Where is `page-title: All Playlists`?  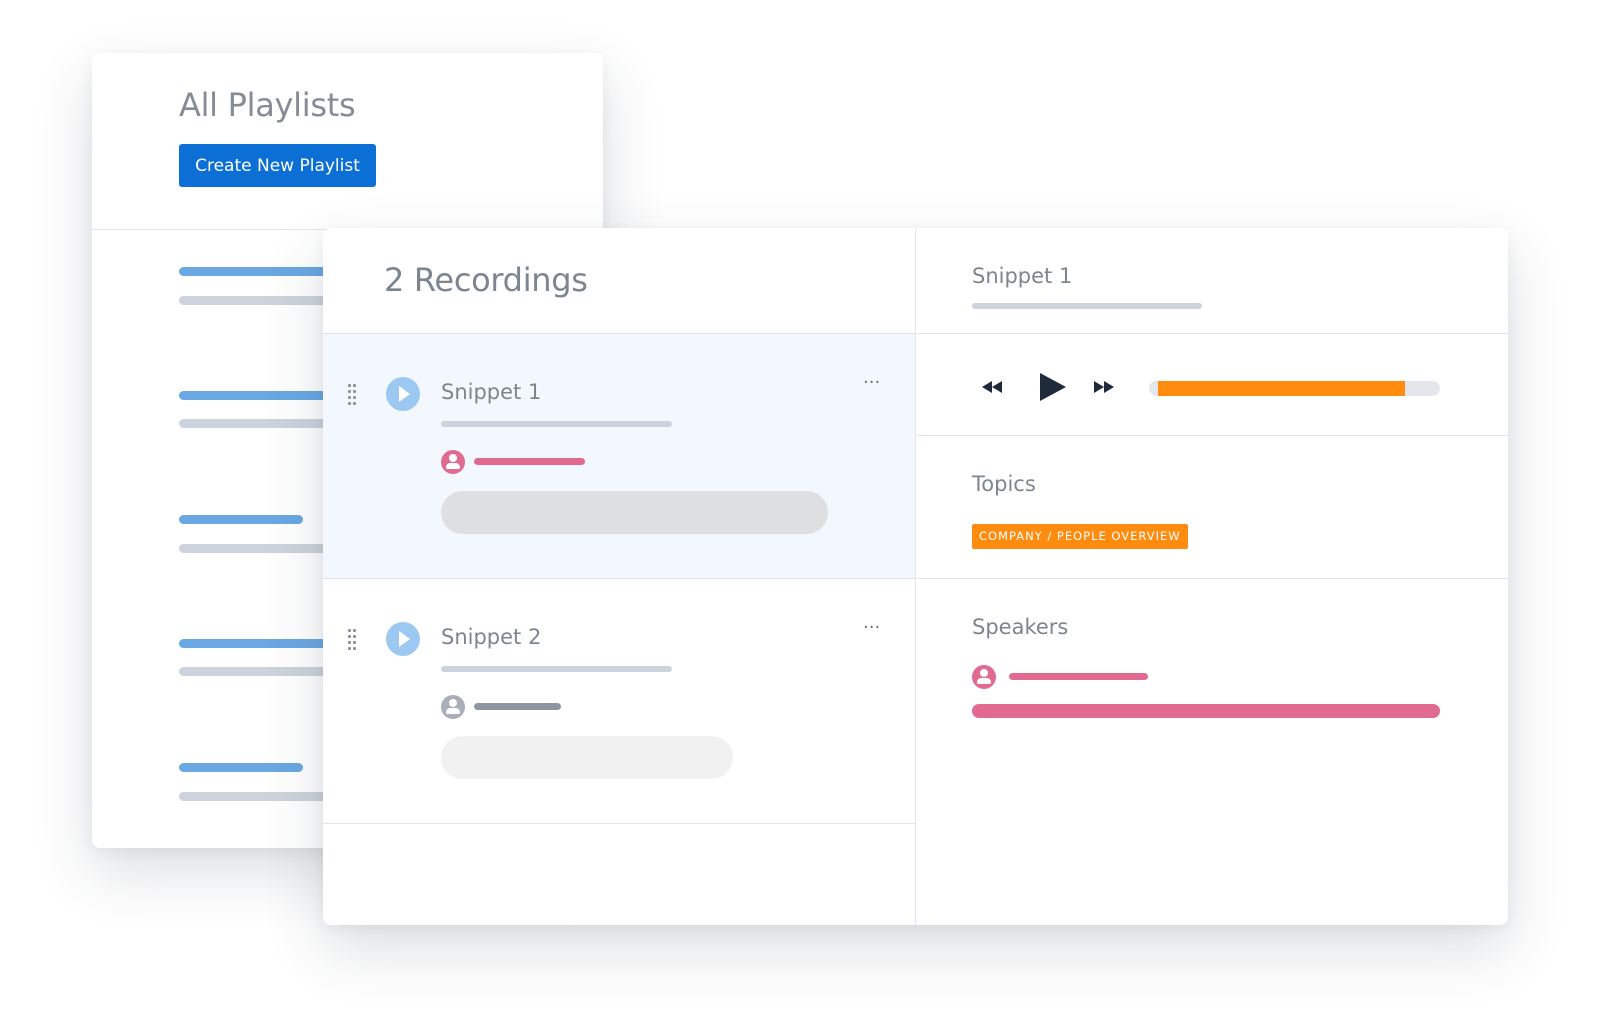 page-title: All Playlists is located at coordinates (267, 105).